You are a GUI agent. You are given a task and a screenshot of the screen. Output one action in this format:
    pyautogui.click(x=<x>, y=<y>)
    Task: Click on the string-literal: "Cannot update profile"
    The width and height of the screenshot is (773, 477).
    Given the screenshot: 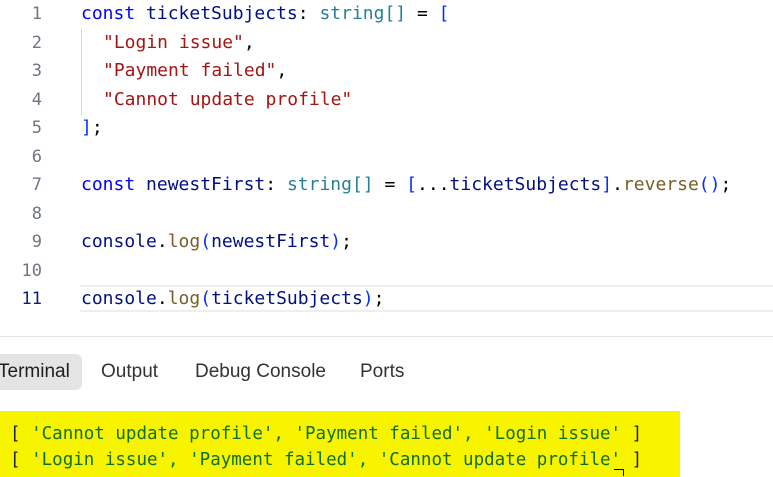 What is the action you would take?
    pyautogui.click(x=228, y=99)
    